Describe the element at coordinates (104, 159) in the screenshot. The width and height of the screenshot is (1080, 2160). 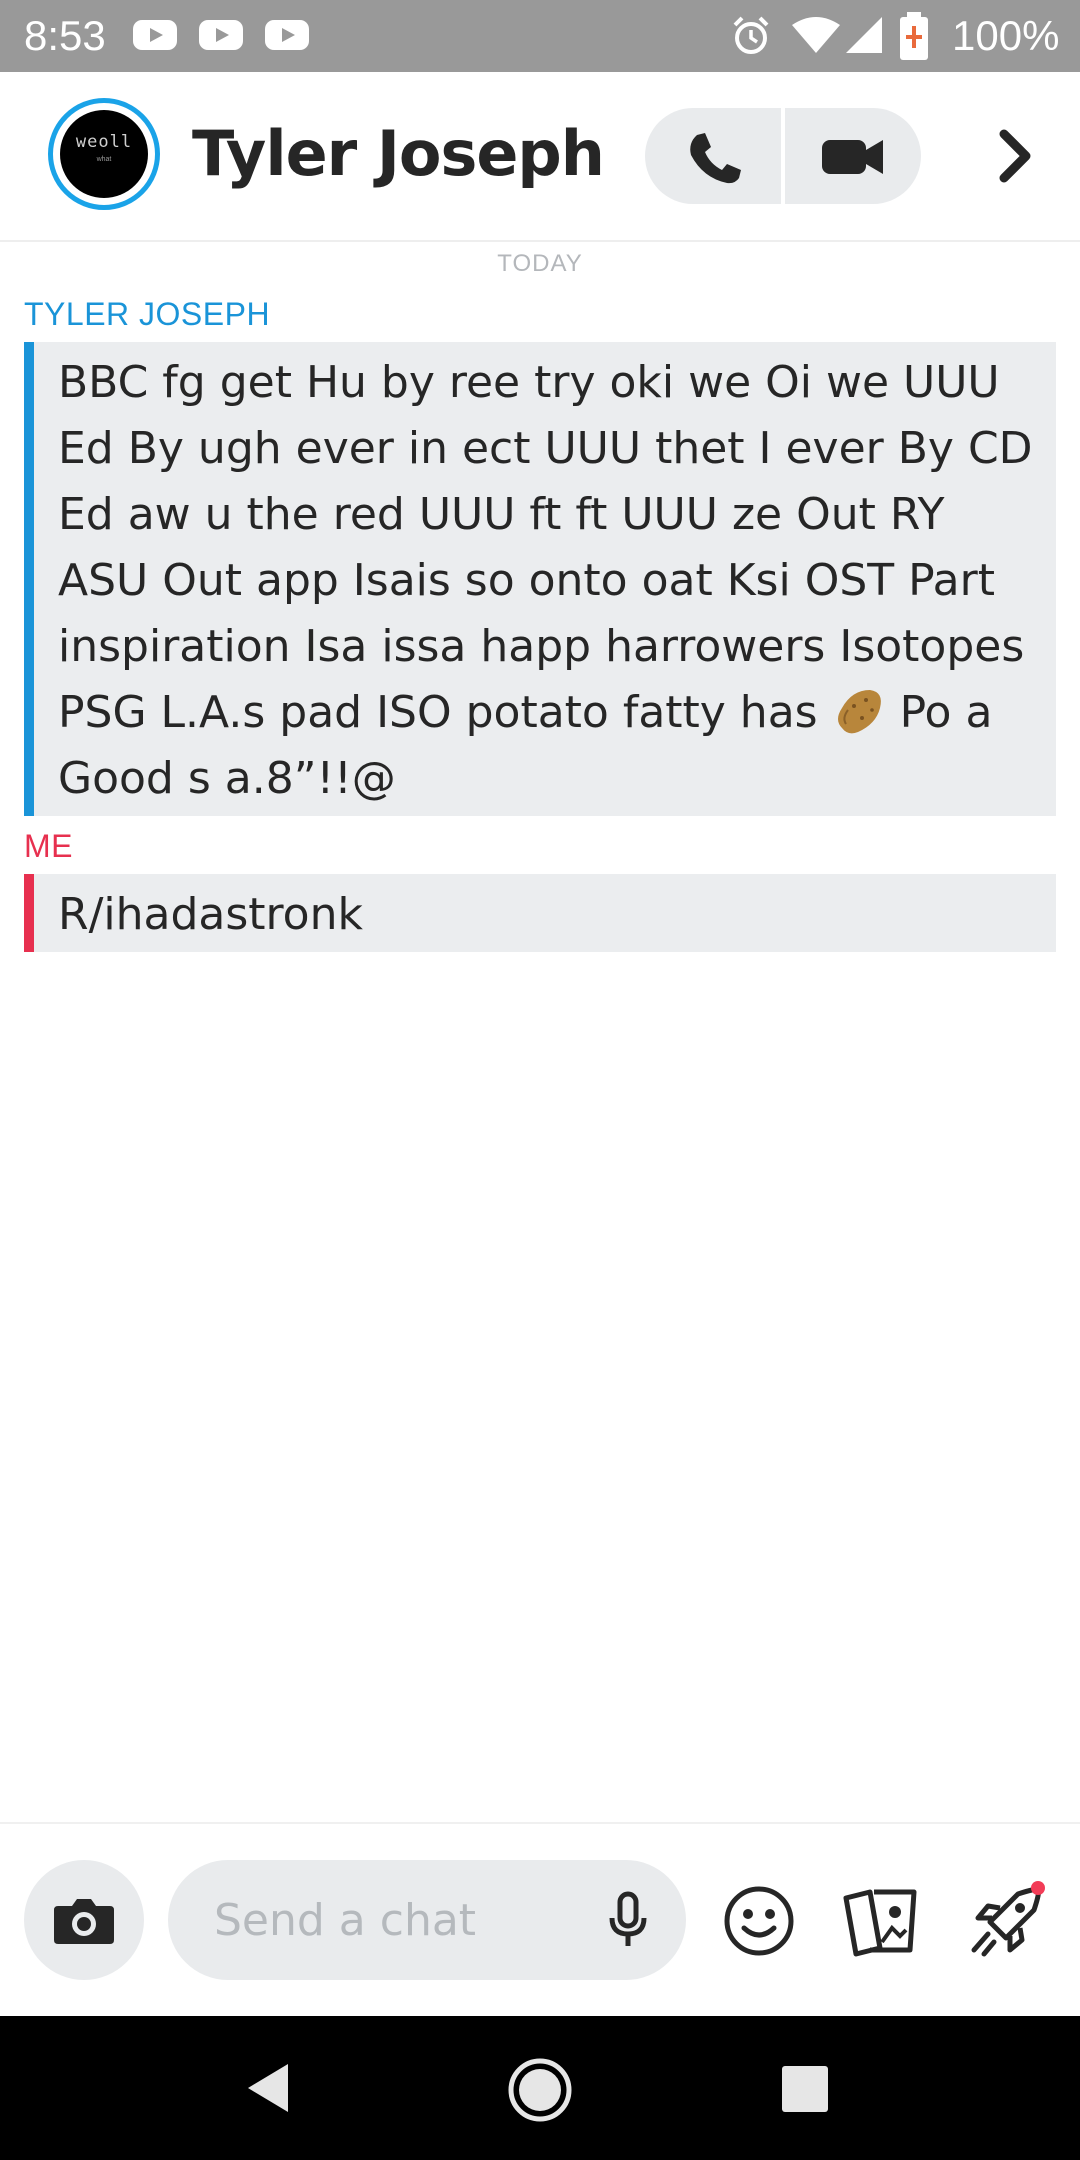
I see `avatar-subtext: what` at that location.